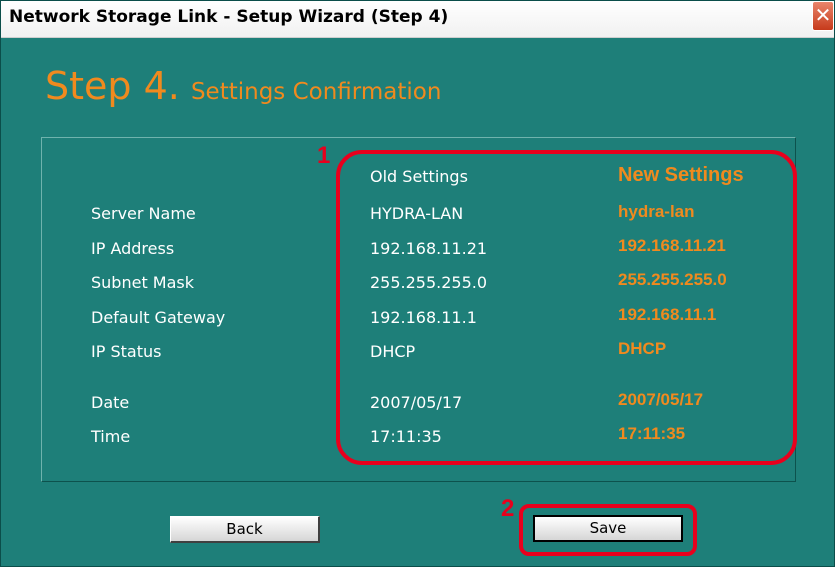 This screenshot has width=835, height=567. What do you see at coordinates (508, 508) in the screenshot?
I see `annotation-marker-2: 2` at bounding box center [508, 508].